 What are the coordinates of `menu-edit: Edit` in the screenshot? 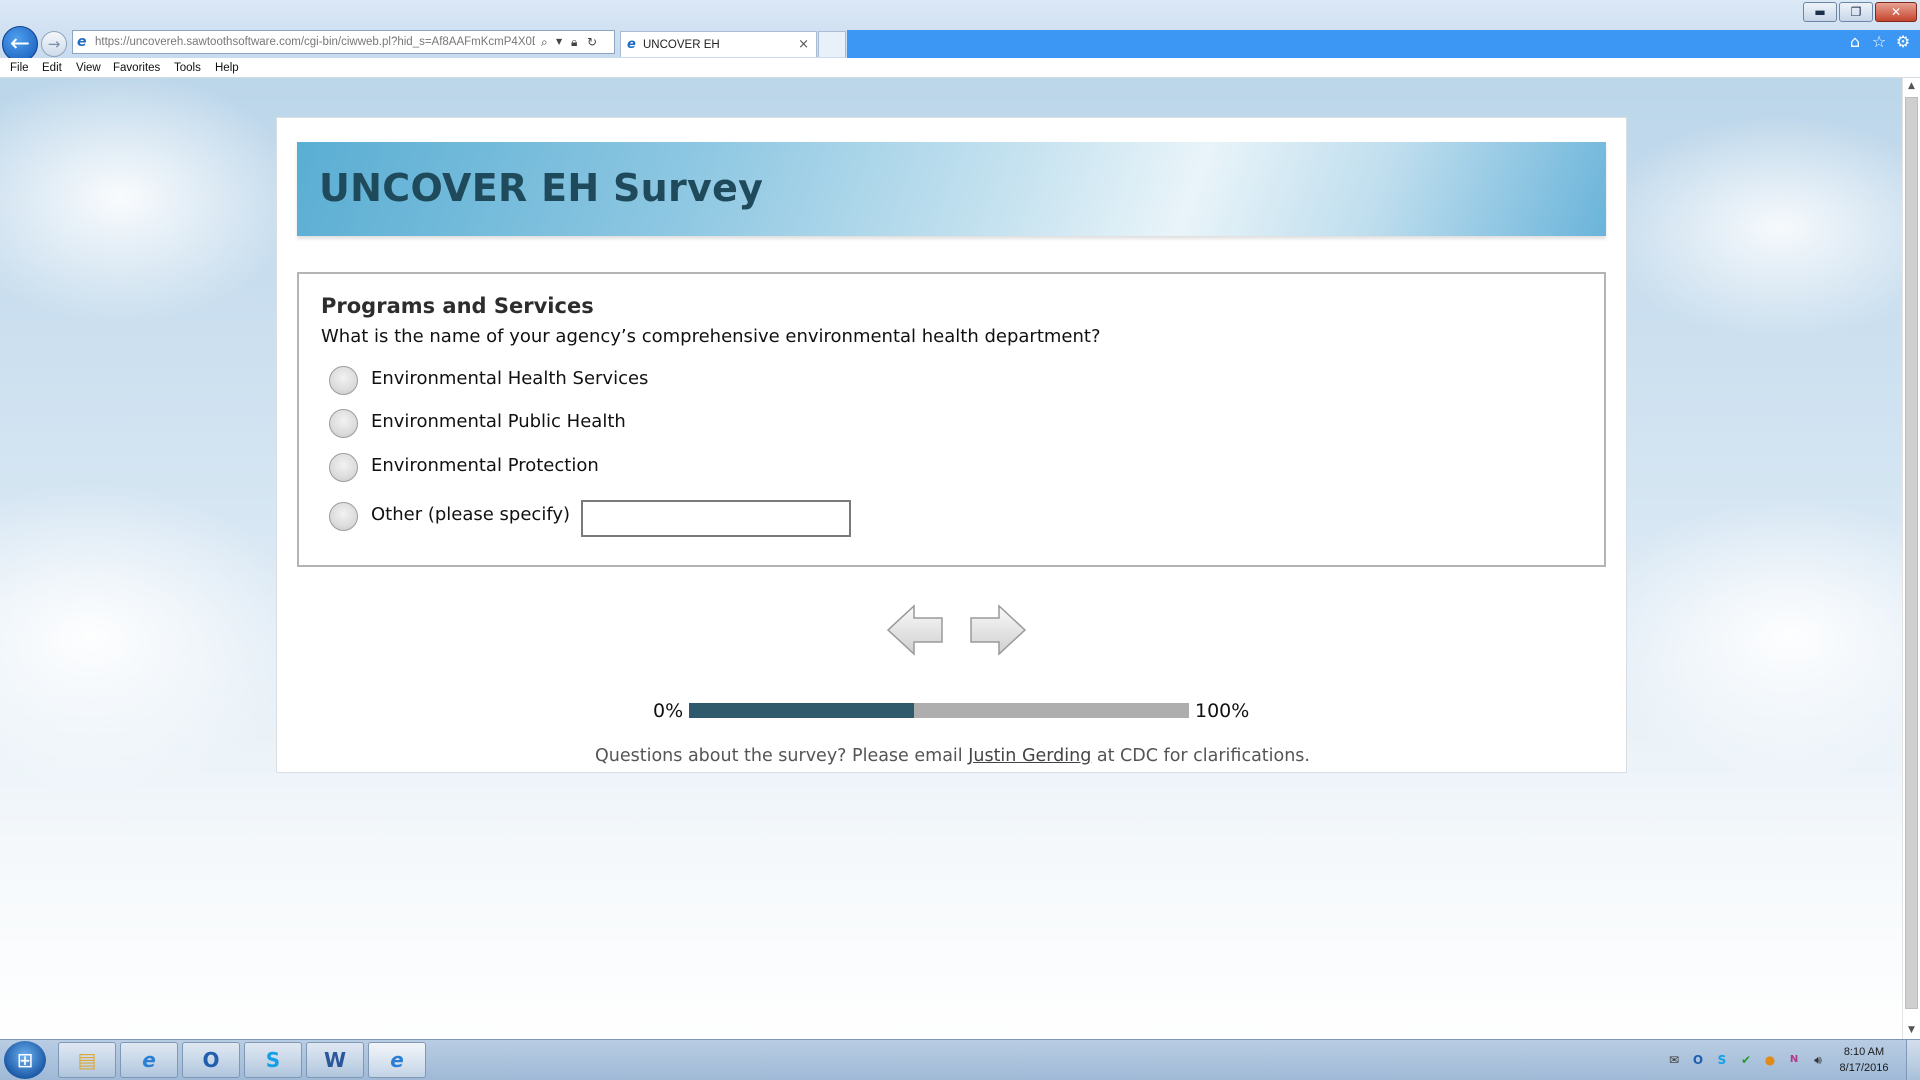 It's located at (52, 68).